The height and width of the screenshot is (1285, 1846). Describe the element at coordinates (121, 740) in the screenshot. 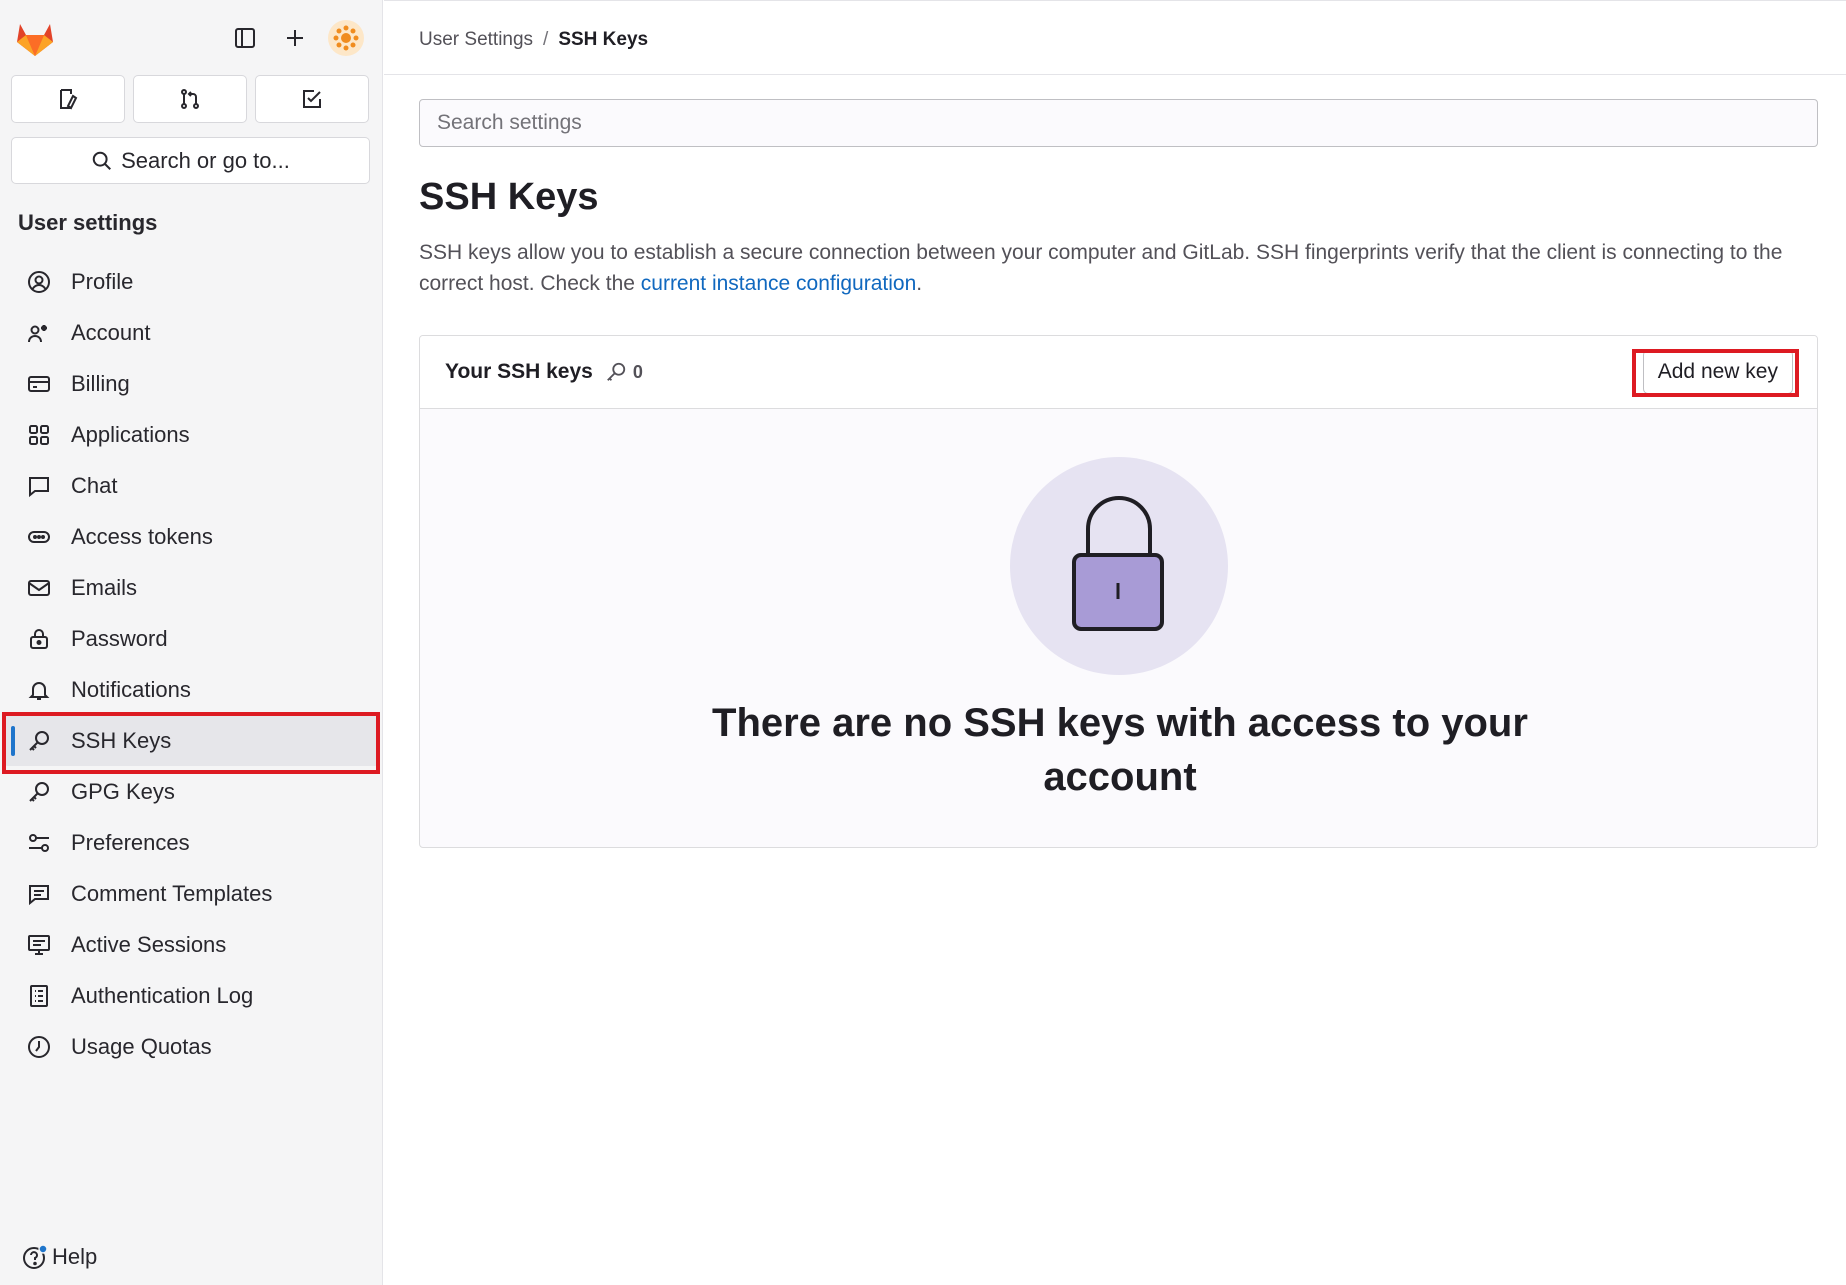

I see `sidebar-item-label: SSH Keys` at that location.